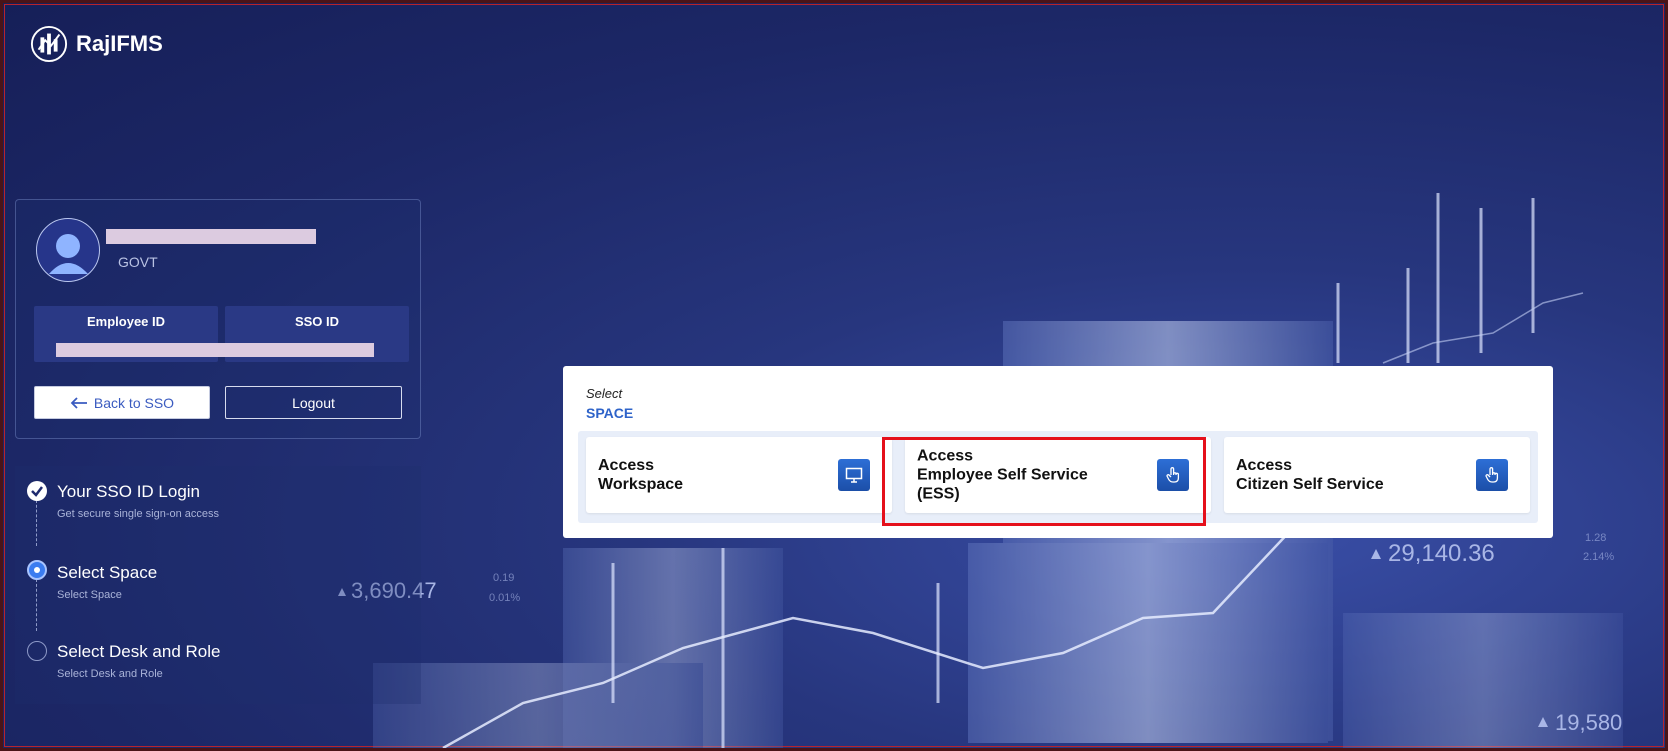 The height and width of the screenshot is (751, 1668). What do you see at coordinates (641, 475) in the screenshot?
I see `card-label: Access Workspace` at bounding box center [641, 475].